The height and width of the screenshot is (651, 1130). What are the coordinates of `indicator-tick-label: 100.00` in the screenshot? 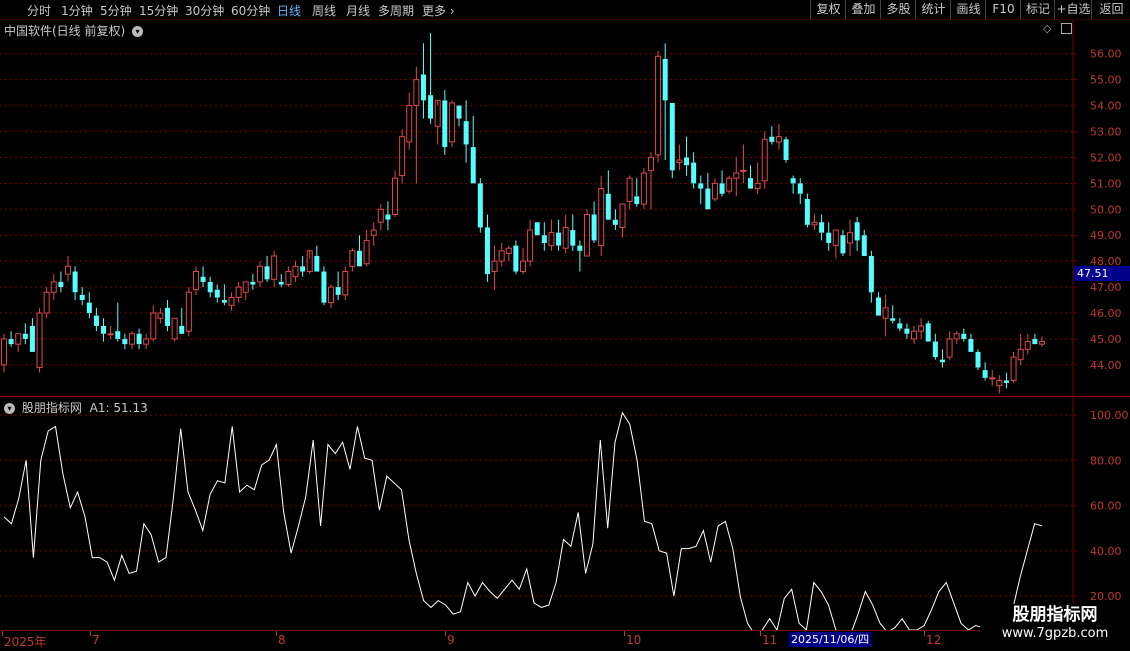 It's located at (1109, 415).